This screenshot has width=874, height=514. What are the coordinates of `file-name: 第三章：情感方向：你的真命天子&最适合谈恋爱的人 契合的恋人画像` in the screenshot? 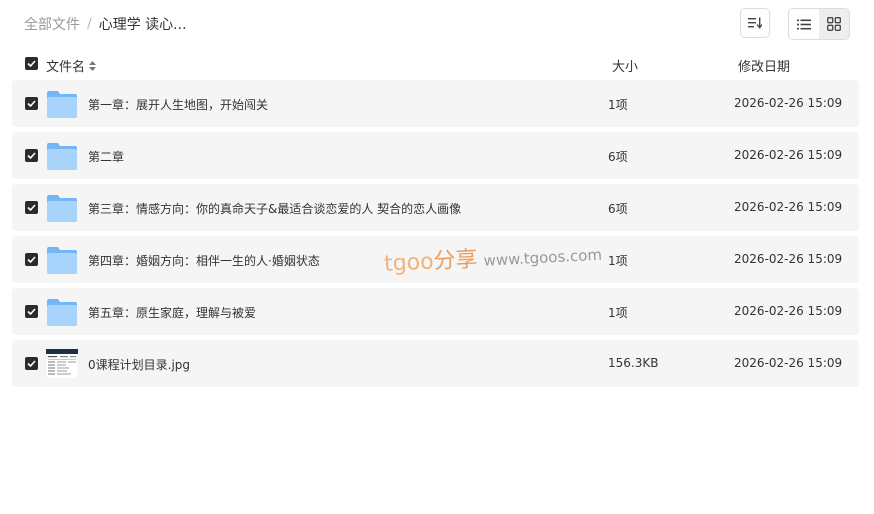 It's located at (274, 208).